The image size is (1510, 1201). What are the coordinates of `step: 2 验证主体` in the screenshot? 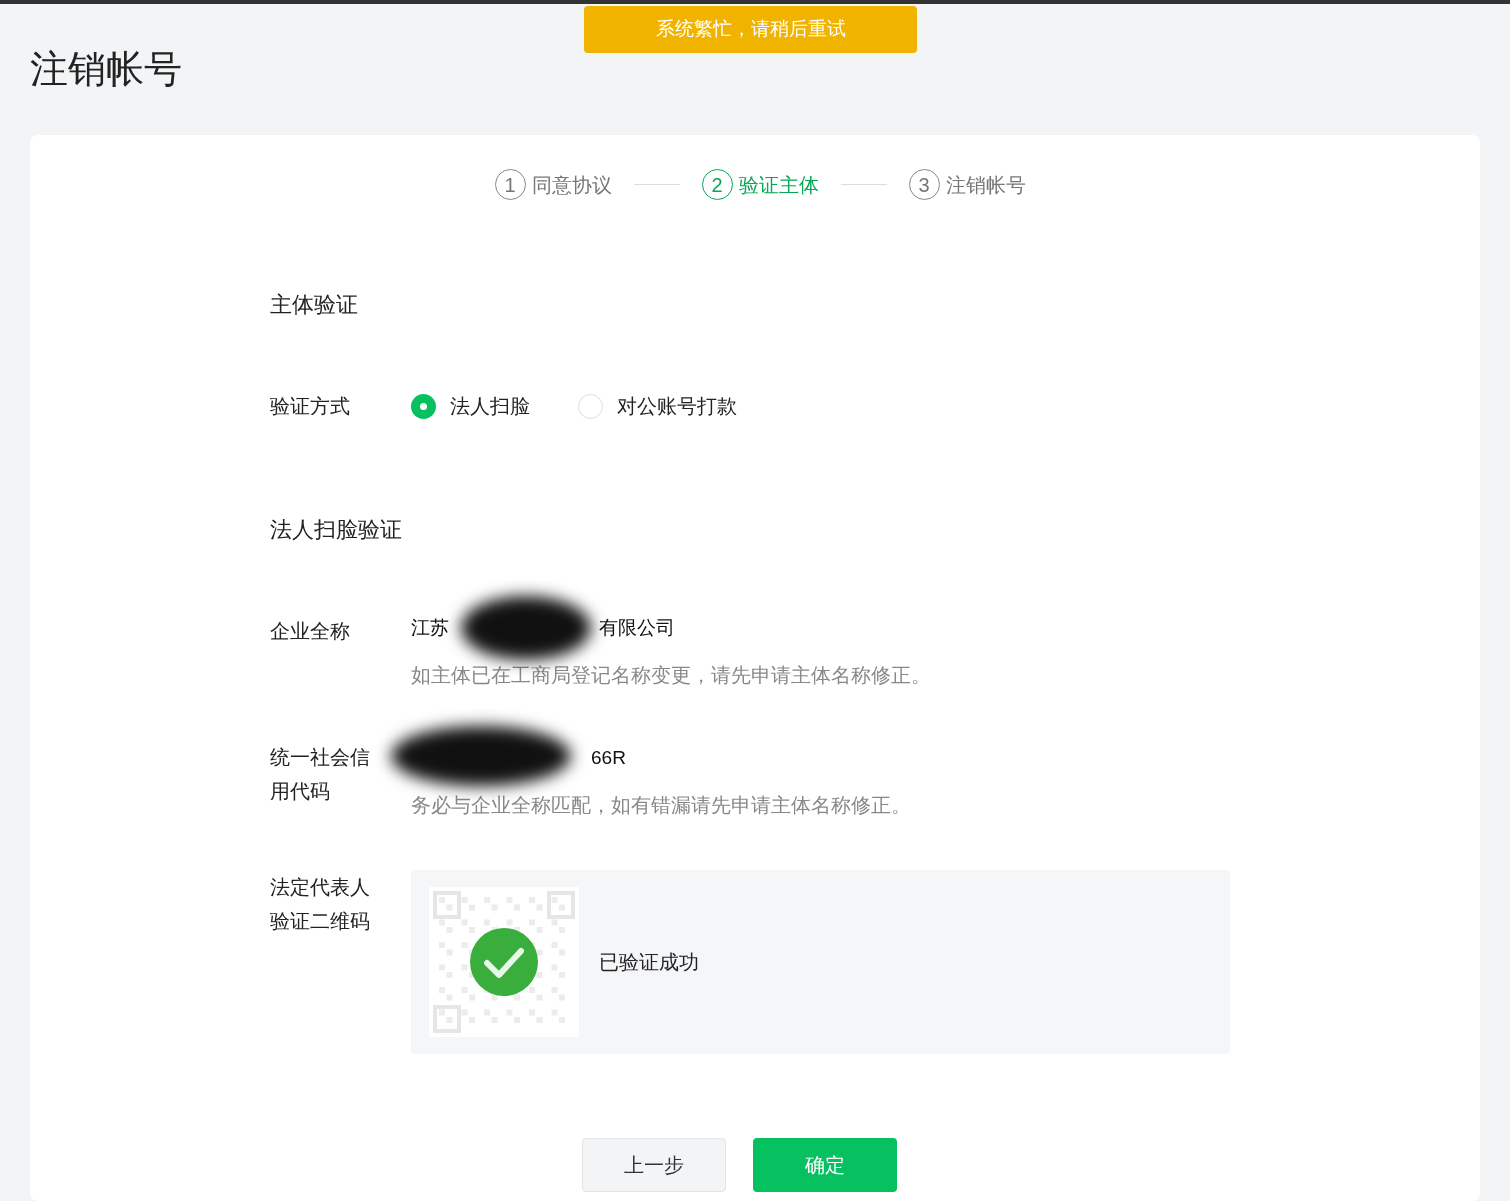 It's located at (760, 184).